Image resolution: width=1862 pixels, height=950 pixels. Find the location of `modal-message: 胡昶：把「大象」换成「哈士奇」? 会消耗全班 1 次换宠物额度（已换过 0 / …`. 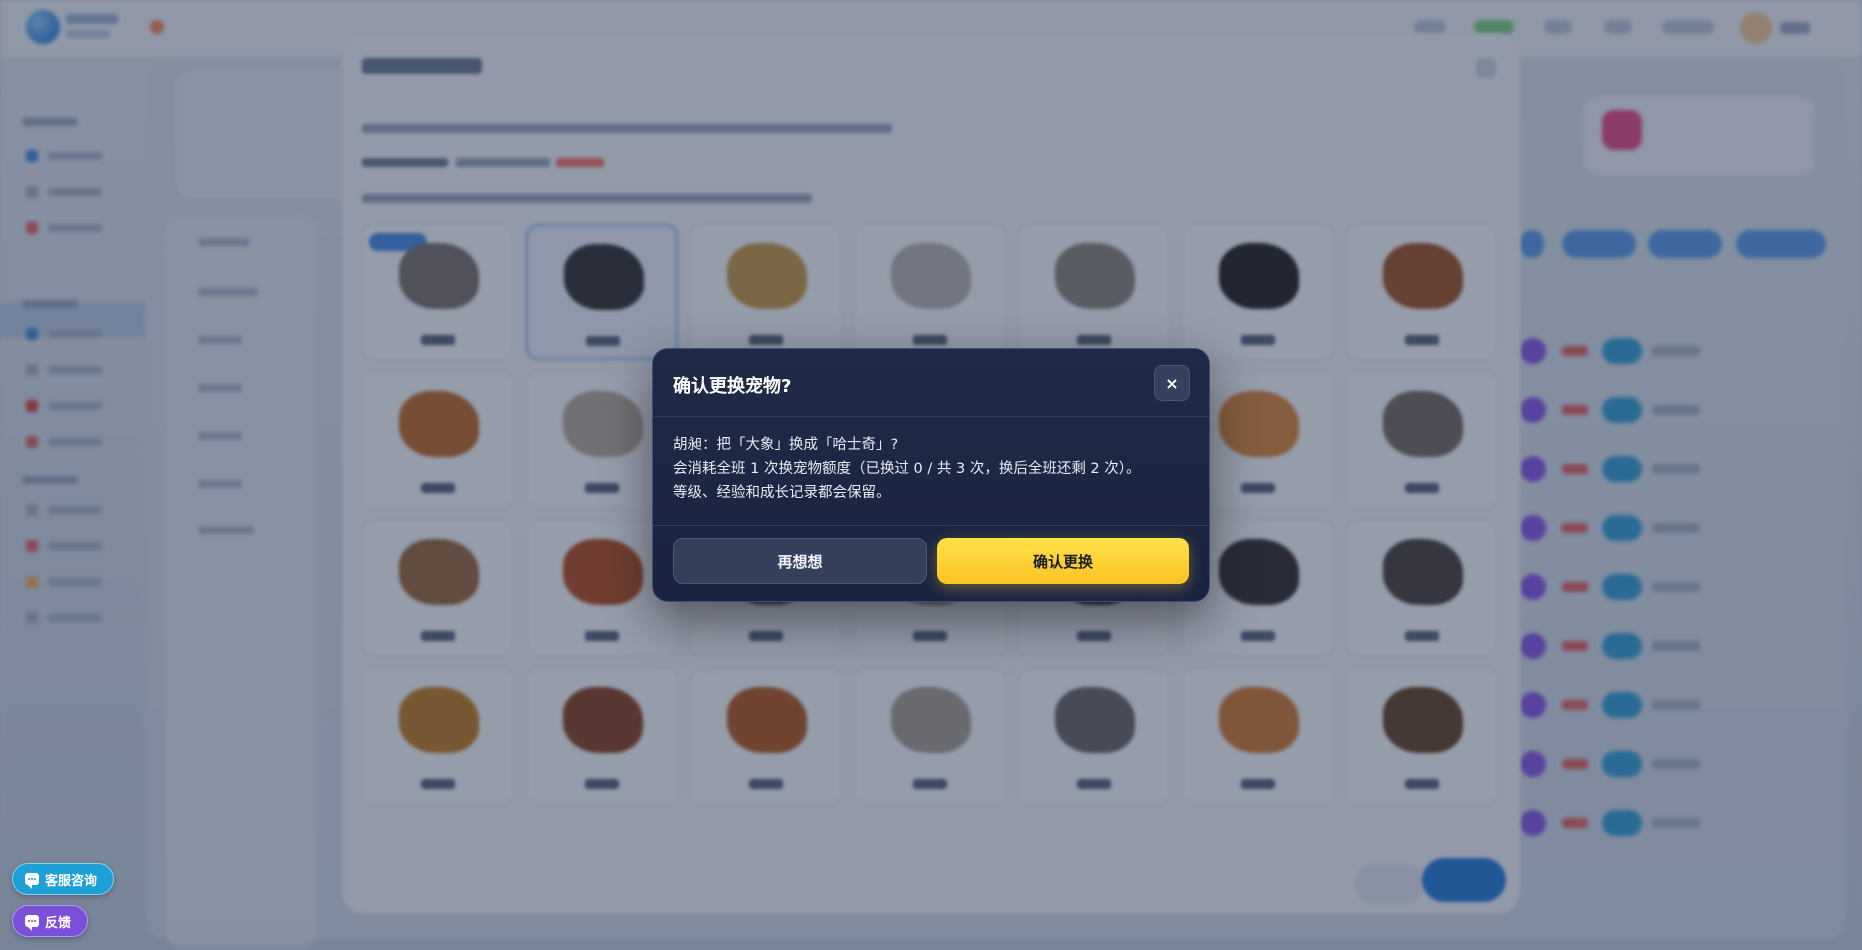

modal-message: 胡昶：把「大象」换成「哈士奇」? 会消耗全班 1 次换宠物额度（已换过 0 / … is located at coordinates (933, 469).